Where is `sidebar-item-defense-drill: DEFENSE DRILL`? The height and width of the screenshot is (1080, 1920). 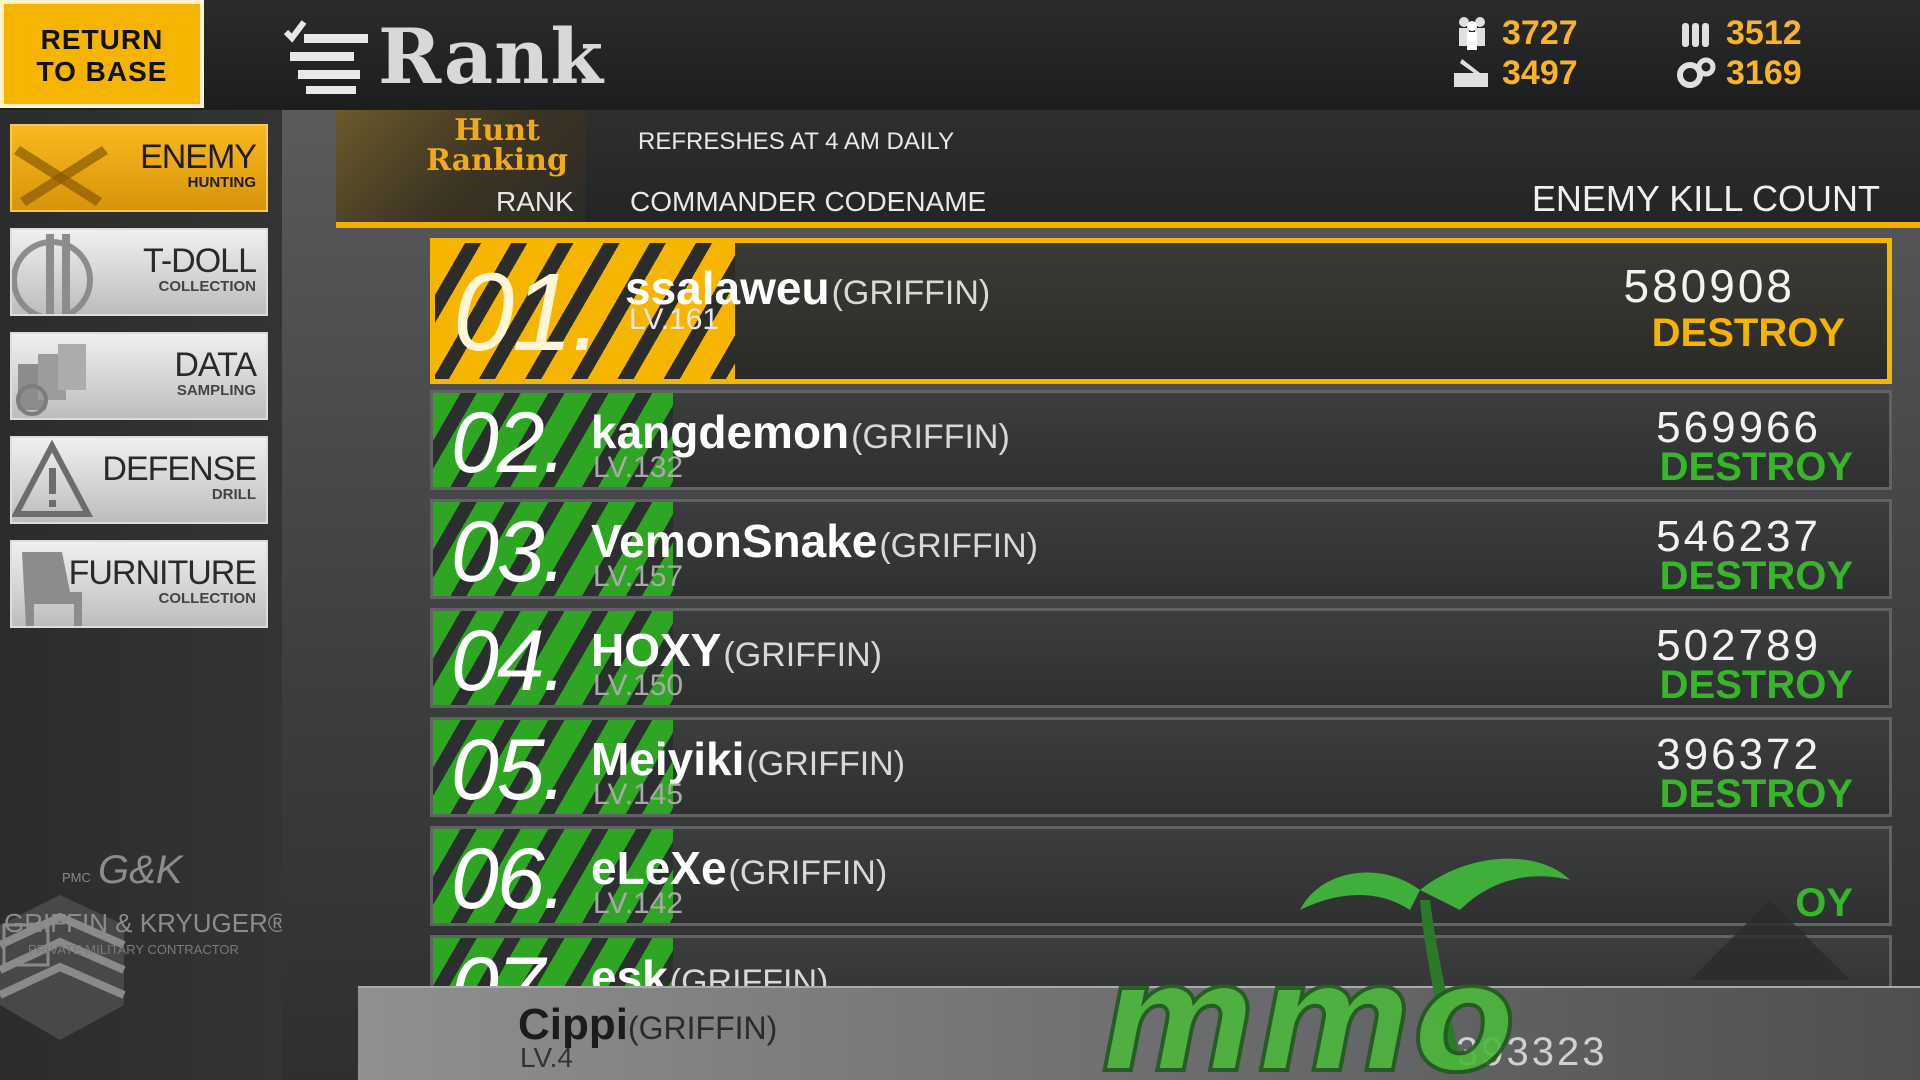
sidebar-item-defense-drill: DEFENSE DRILL is located at coordinates (139, 480).